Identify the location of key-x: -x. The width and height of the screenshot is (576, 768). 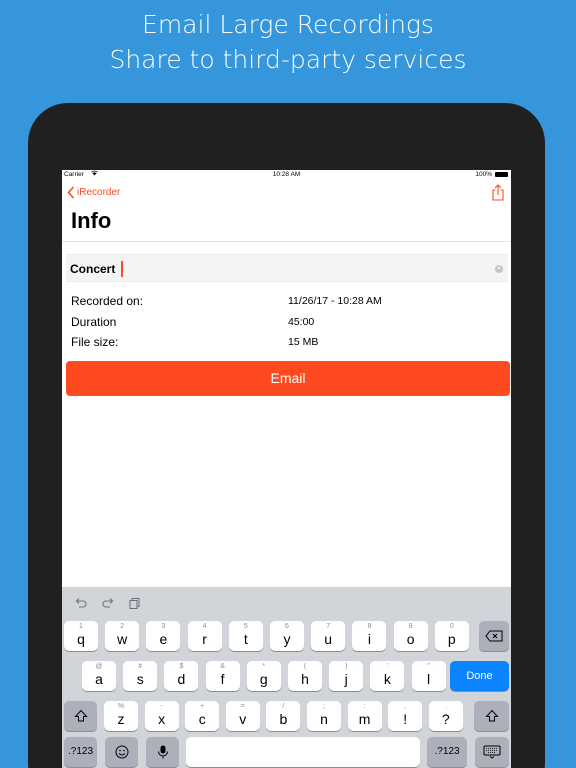
(161, 716).